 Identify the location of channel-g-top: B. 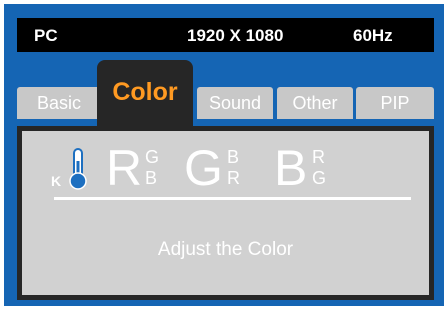
(233, 157).